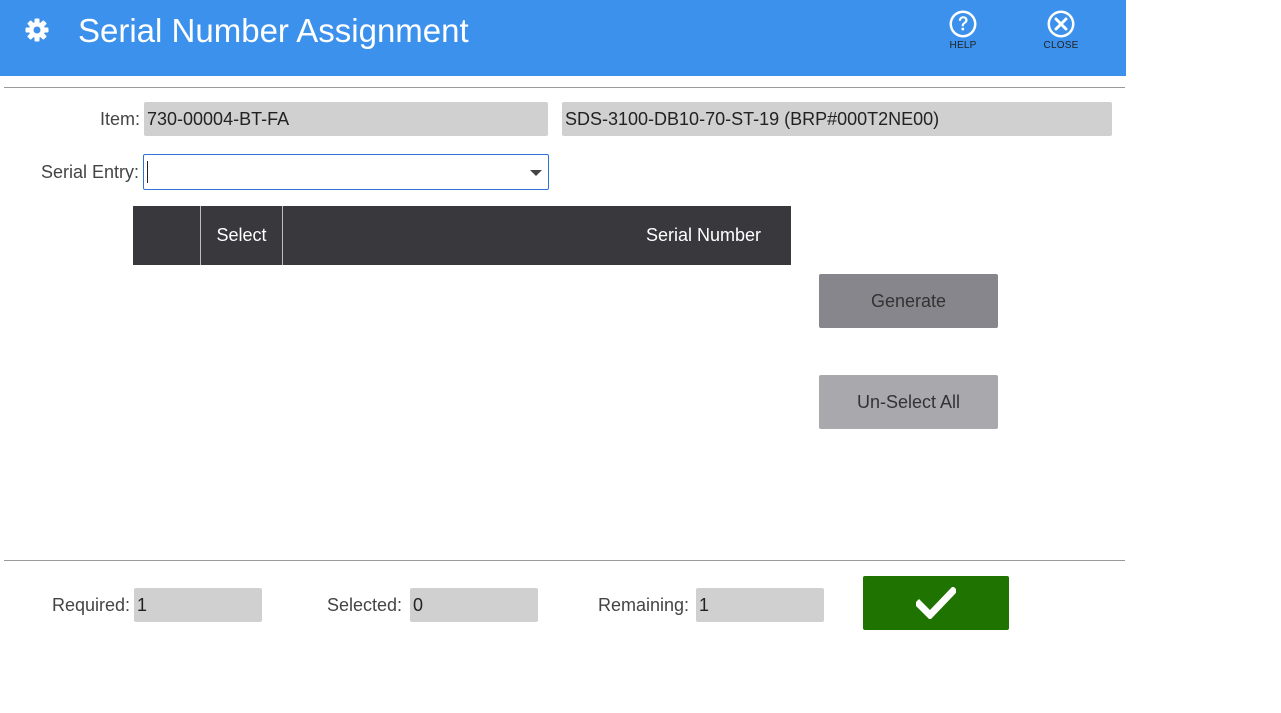 The height and width of the screenshot is (713, 1281). What do you see at coordinates (564, 560) in the screenshot?
I see `divider-bottom` at bounding box center [564, 560].